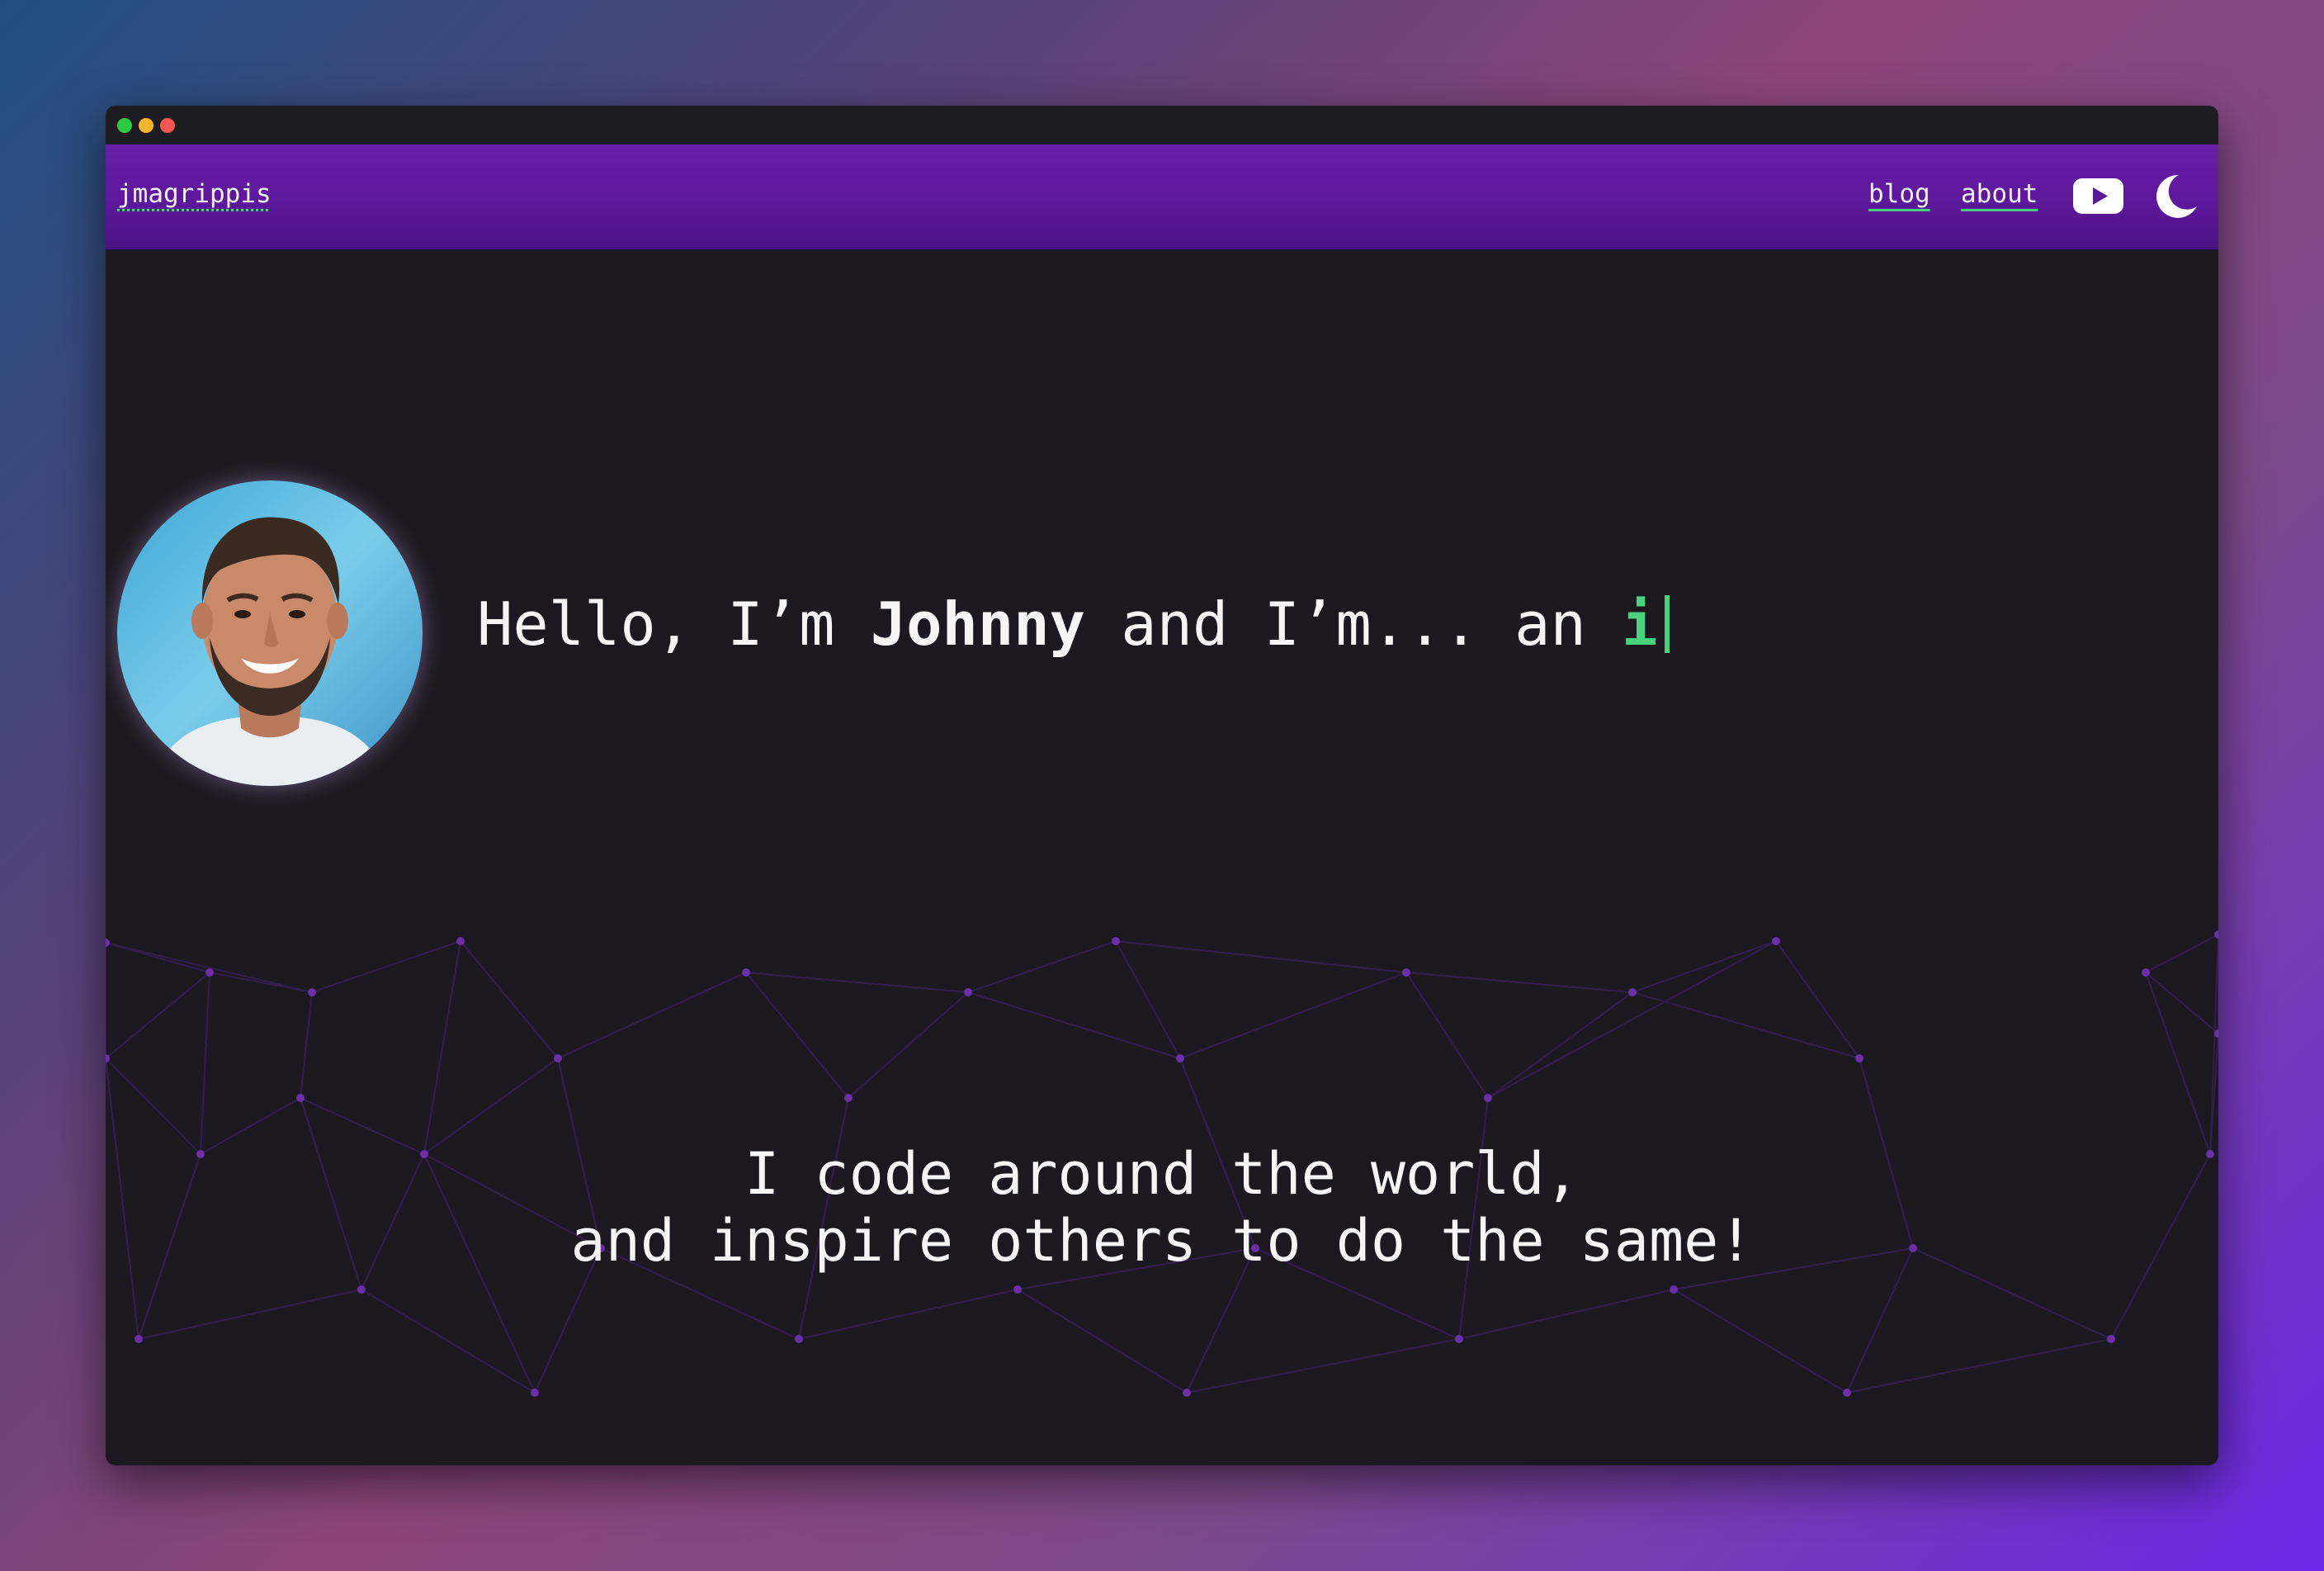  I want to click on hero-name: Johnny, so click(977, 624).